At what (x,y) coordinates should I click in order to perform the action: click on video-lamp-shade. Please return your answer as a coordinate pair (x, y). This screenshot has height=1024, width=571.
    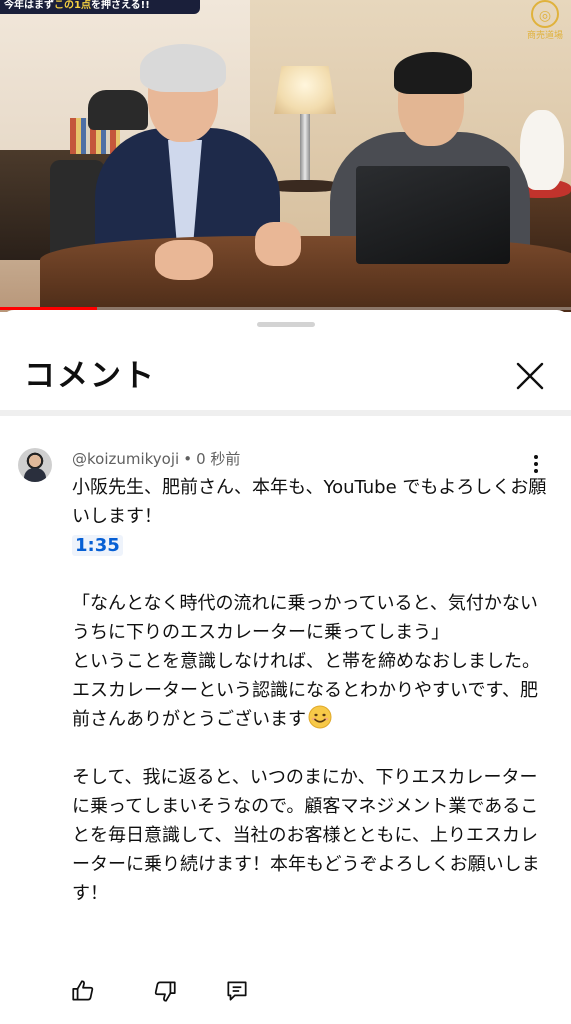
    Looking at the image, I should click on (305, 90).